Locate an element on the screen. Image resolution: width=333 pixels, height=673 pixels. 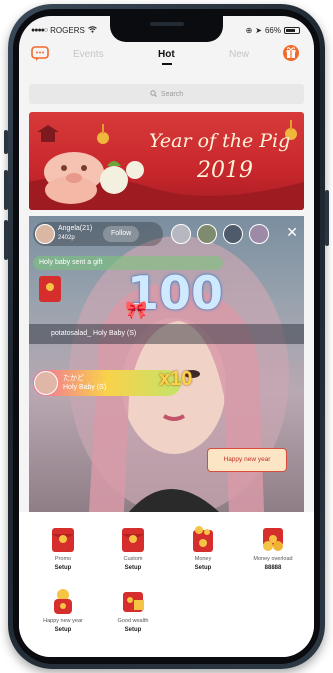
location-icon: ➤ is located at coordinates (258, 30).